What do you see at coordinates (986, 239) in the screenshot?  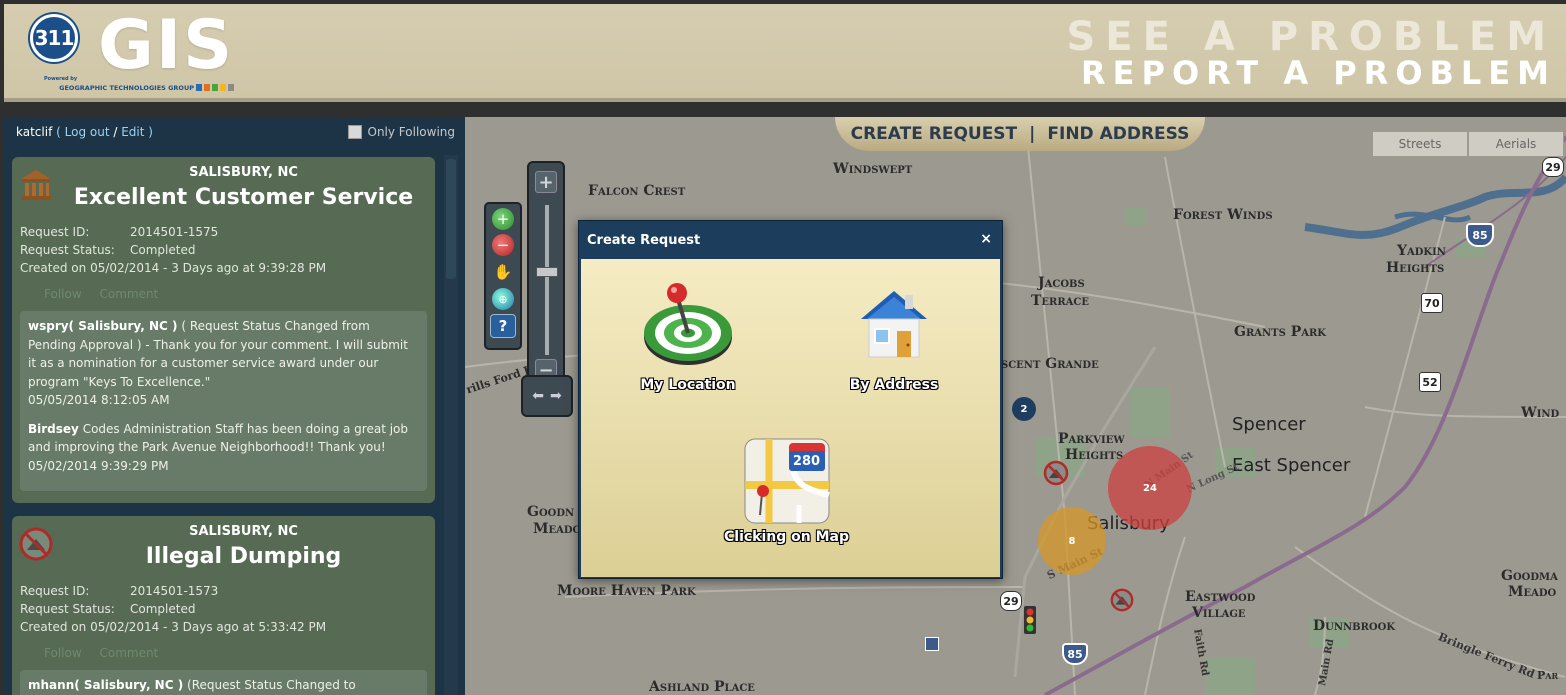 I see `close-icon: ×` at bounding box center [986, 239].